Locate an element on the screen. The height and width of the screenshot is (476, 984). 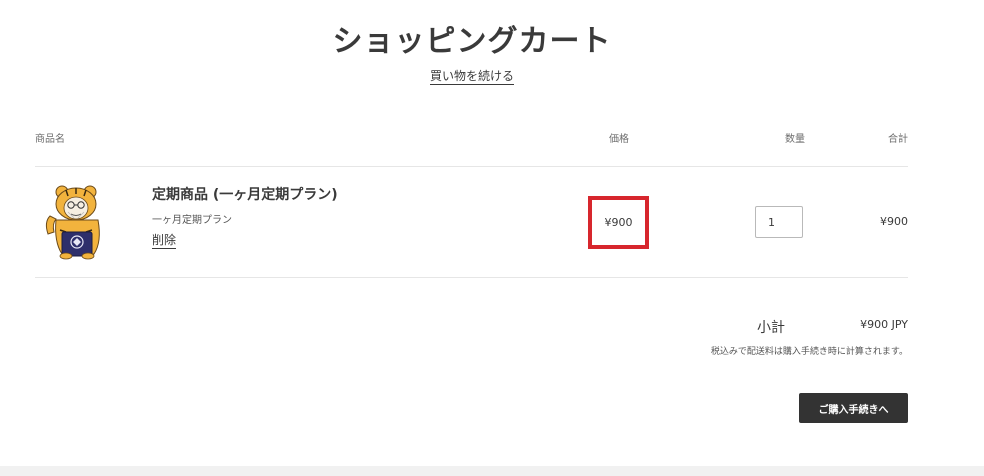
line-total: ¥900 is located at coordinates (894, 221).